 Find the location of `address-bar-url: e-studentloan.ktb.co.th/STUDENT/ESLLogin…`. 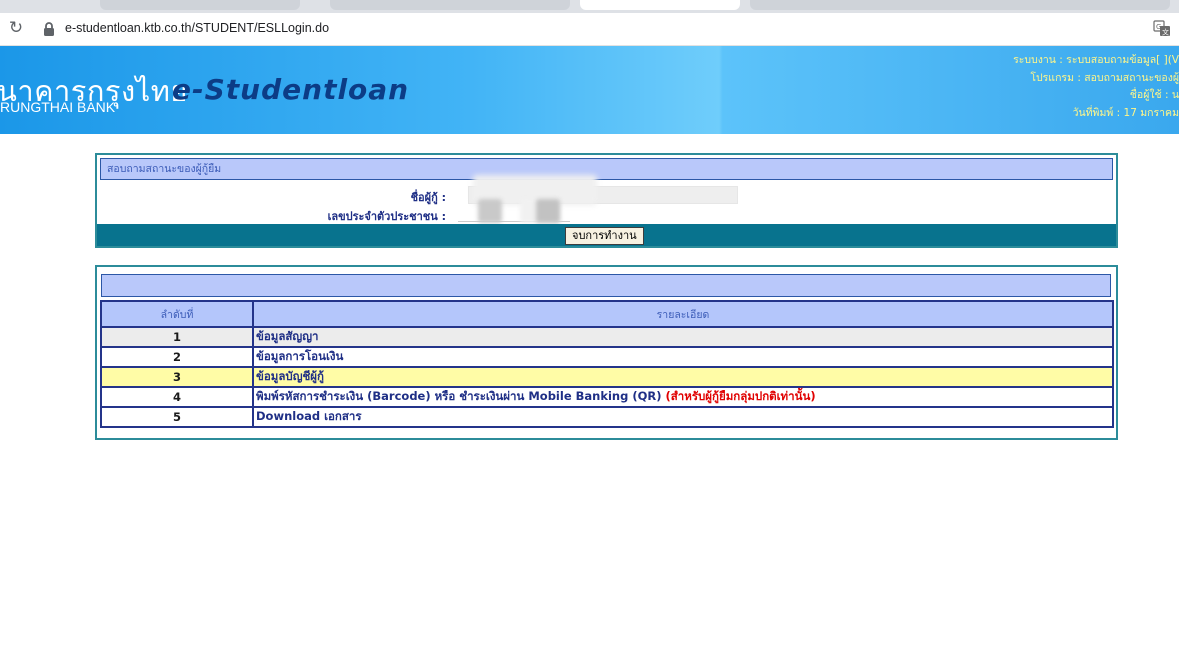

address-bar-url: e-studentloan.ktb.co.th/STUDENT/ESLLogin… is located at coordinates (197, 28).